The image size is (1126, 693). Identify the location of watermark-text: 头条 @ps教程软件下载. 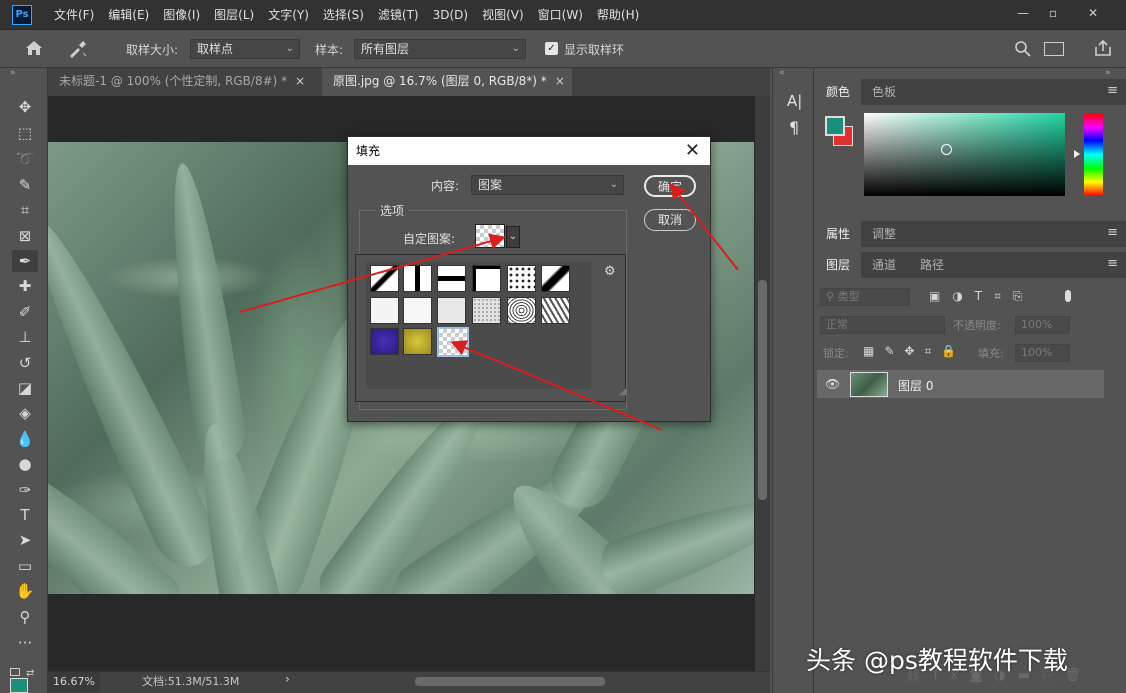
(937, 660).